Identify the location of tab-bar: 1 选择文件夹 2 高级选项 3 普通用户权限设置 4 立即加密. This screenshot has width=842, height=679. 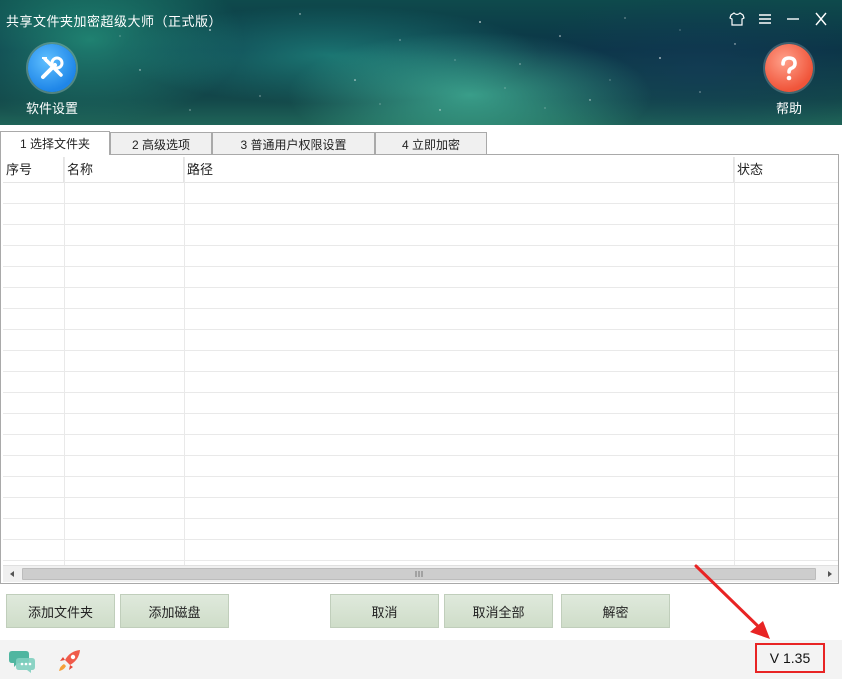
(243, 143).